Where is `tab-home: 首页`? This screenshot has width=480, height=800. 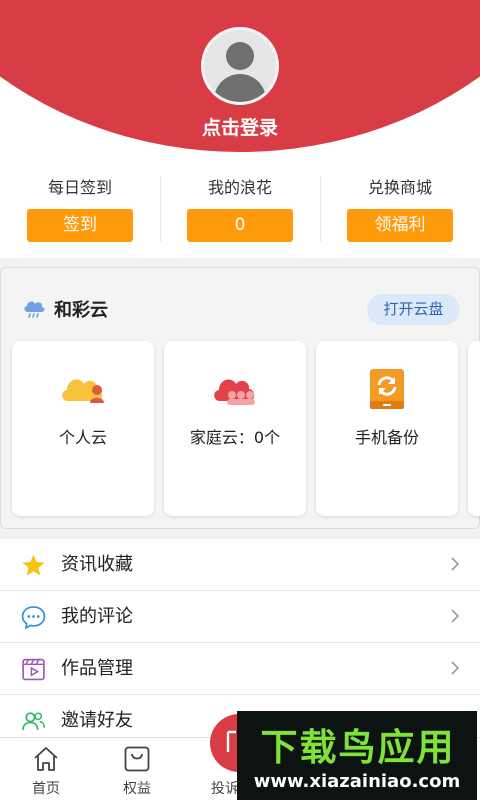
tab-home: 首页 is located at coordinates (46, 769).